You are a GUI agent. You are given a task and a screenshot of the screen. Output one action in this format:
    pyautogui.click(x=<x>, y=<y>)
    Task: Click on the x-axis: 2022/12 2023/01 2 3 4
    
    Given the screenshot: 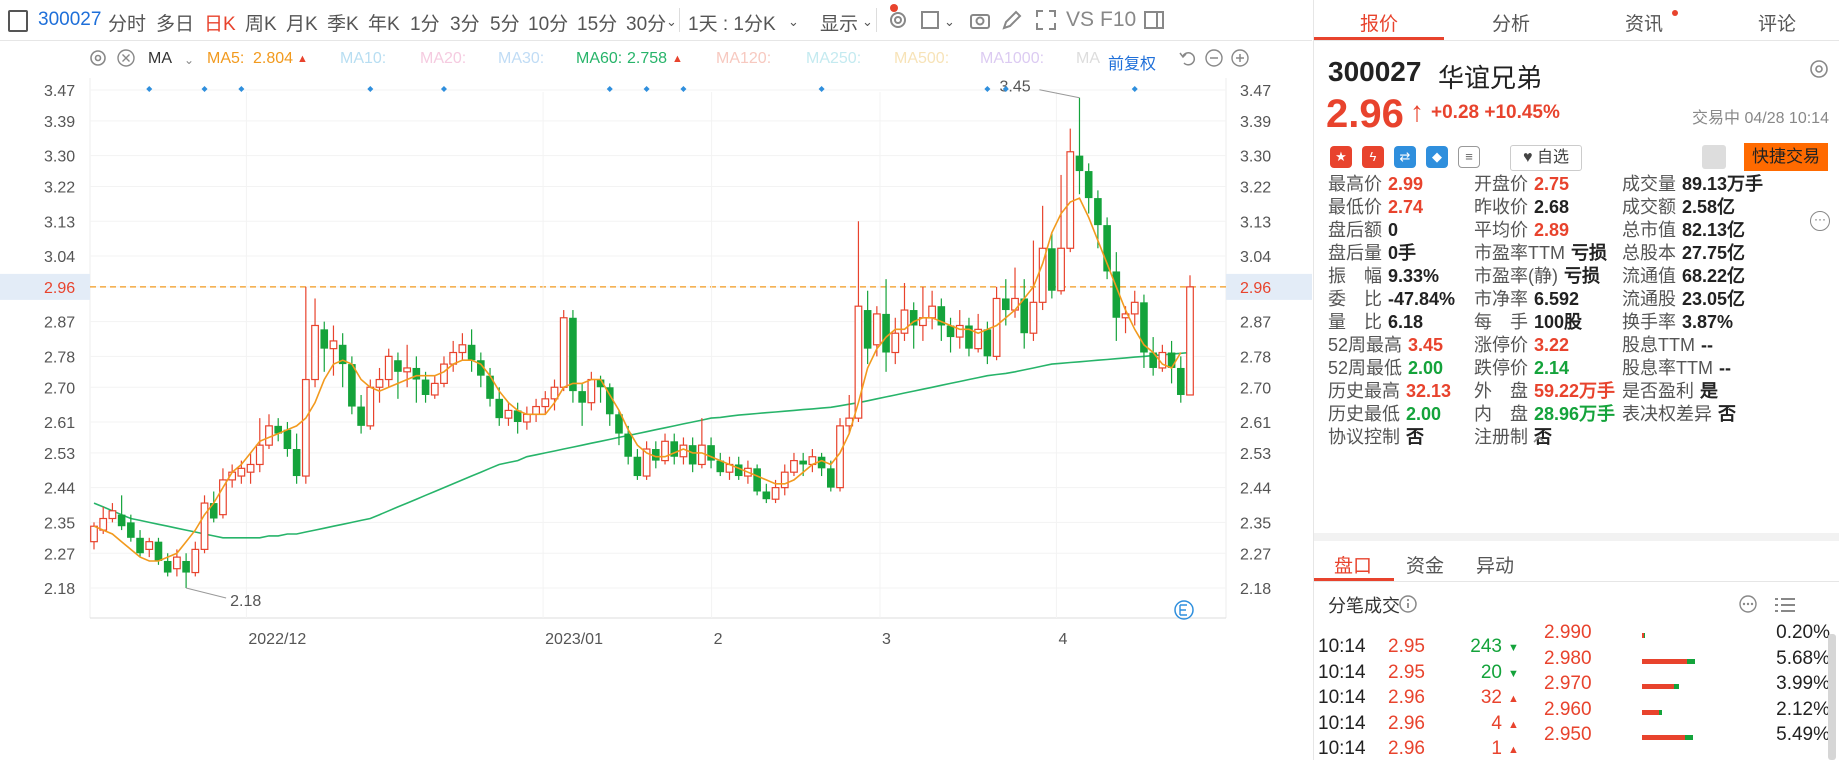 What is the action you would take?
    pyautogui.click(x=657, y=639)
    